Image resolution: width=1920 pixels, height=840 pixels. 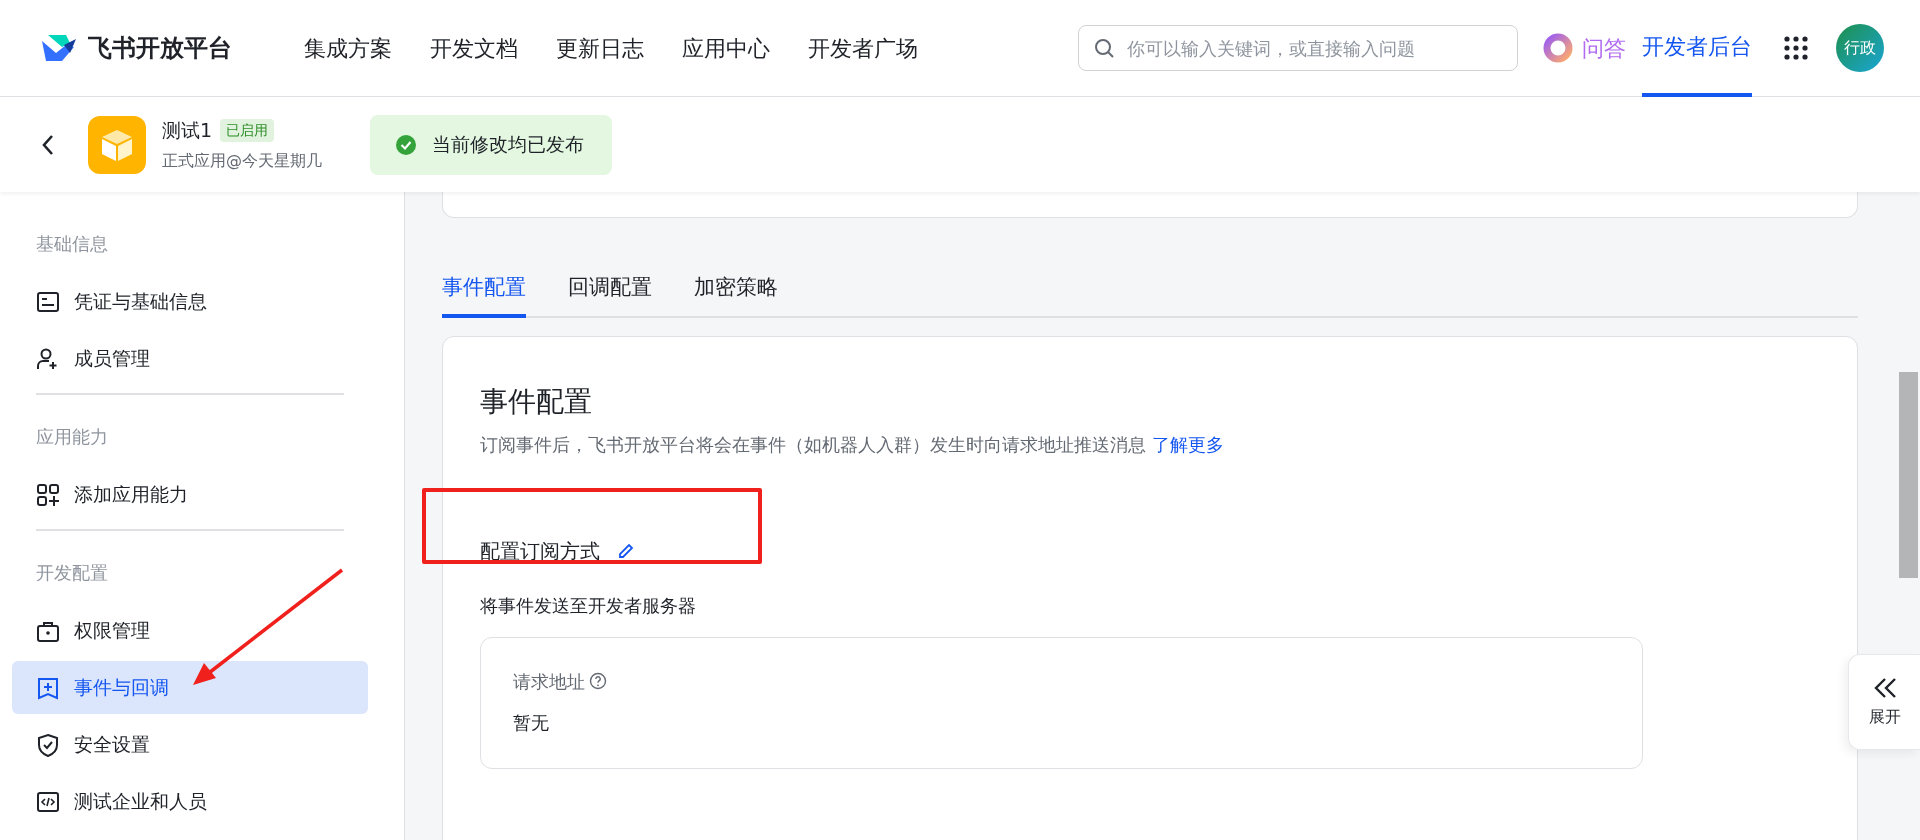 I want to click on sidebar-item: 测试企业和人员, so click(x=190, y=801).